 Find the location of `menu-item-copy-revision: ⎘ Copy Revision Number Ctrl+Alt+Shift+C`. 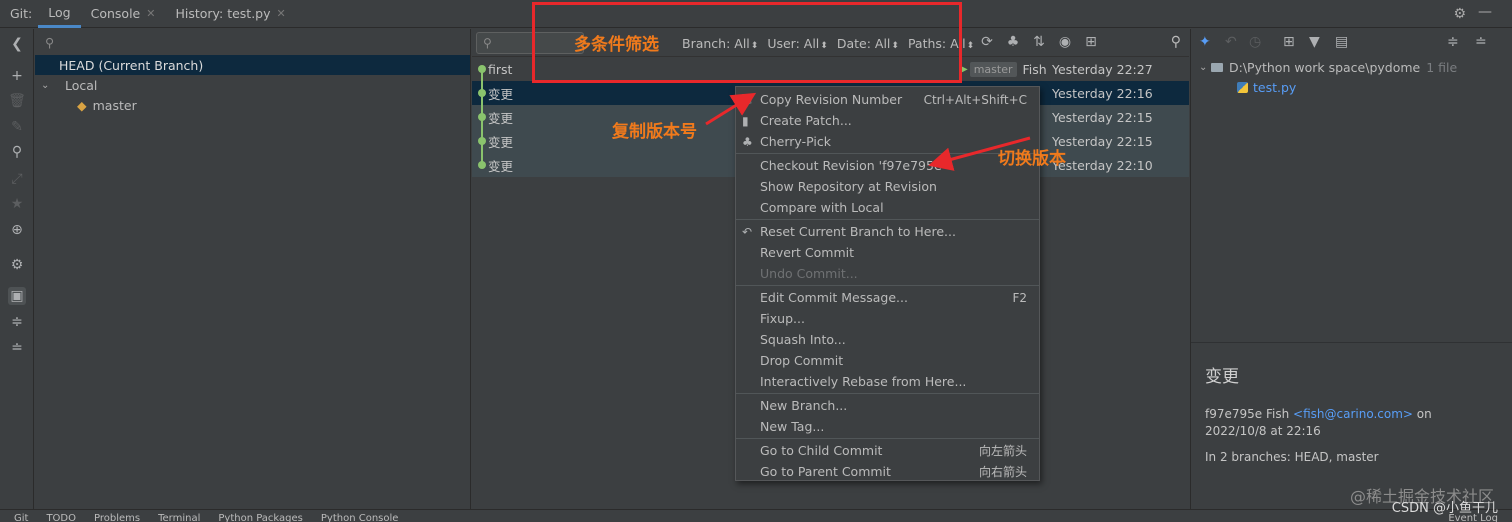

menu-item-copy-revision: ⎘ Copy Revision Number Ctrl+Alt+Shift+C is located at coordinates (887, 99).